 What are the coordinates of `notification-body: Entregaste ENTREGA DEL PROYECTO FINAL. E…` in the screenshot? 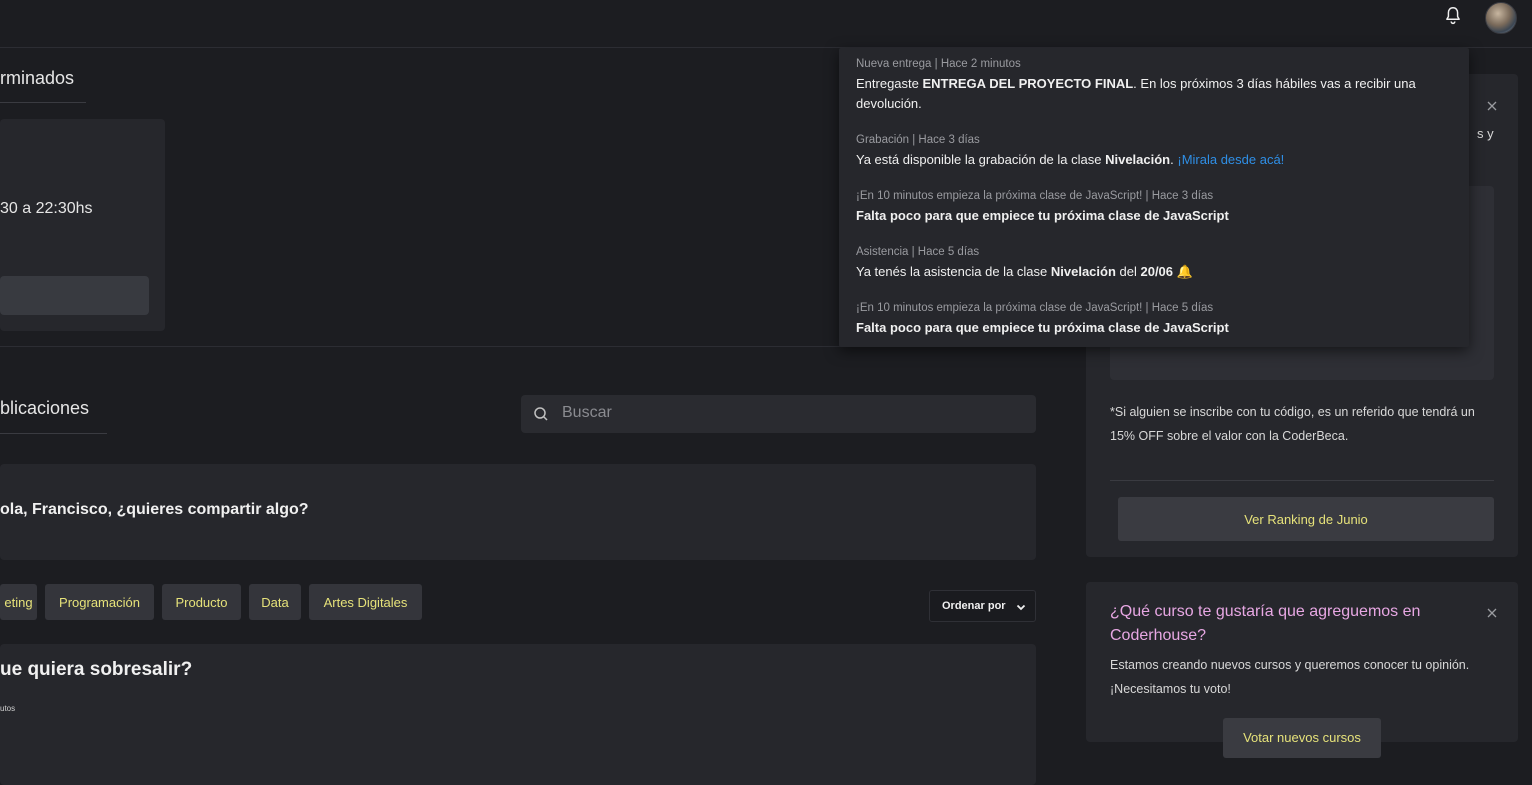 It's located at (1136, 93).